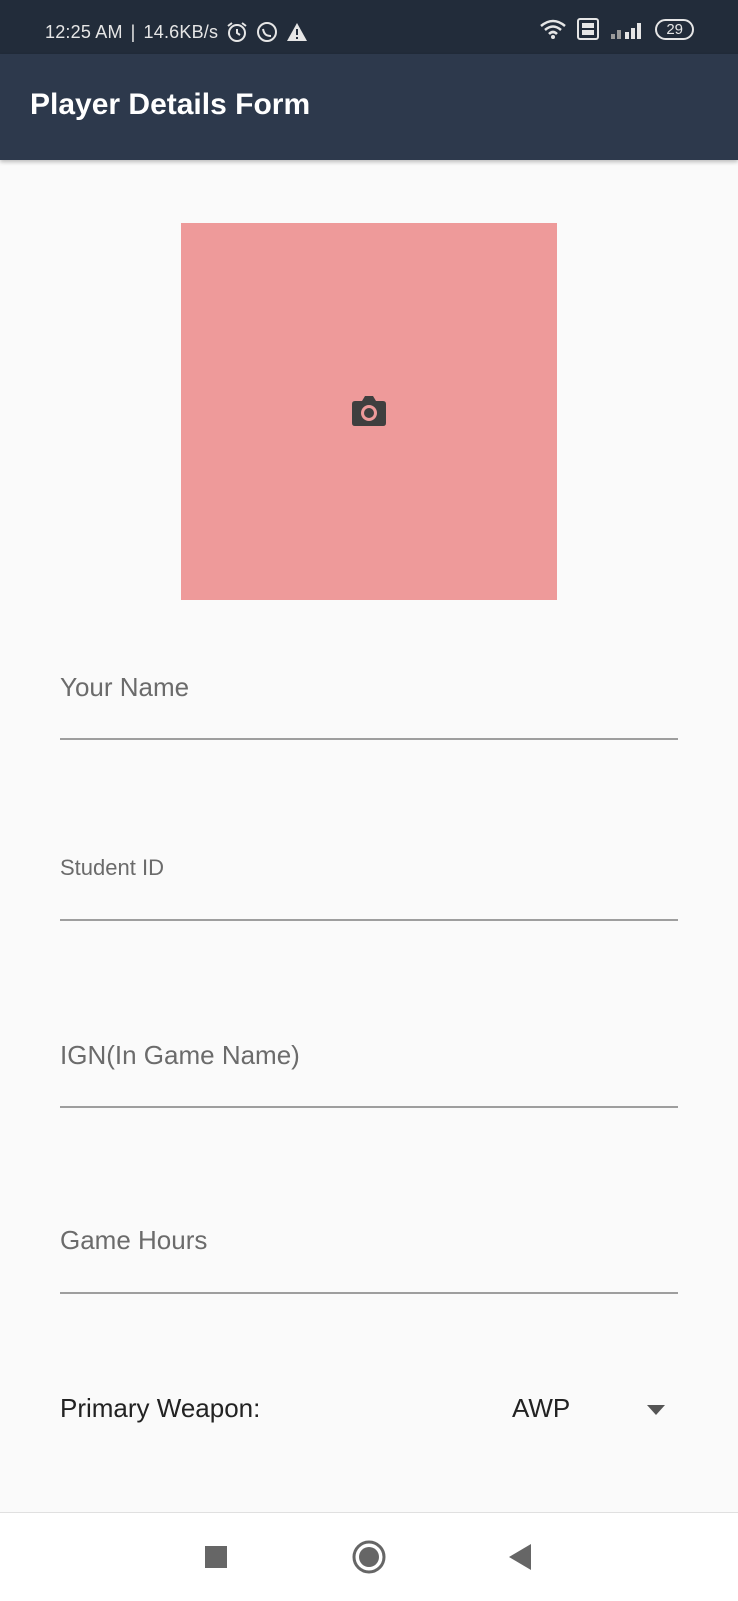 The width and height of the screenshot is (738, 1601). What do you see at coordinates (84, 31) in the screenshot?
I see `status-time: 12:25 AM` at bounding box center [84, 31].